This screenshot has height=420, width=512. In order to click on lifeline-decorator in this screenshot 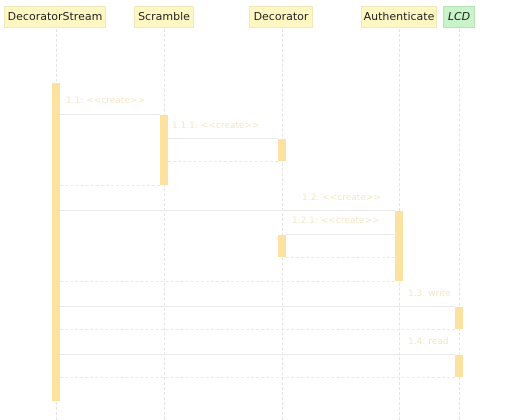, I will do `click(282, 224)`.